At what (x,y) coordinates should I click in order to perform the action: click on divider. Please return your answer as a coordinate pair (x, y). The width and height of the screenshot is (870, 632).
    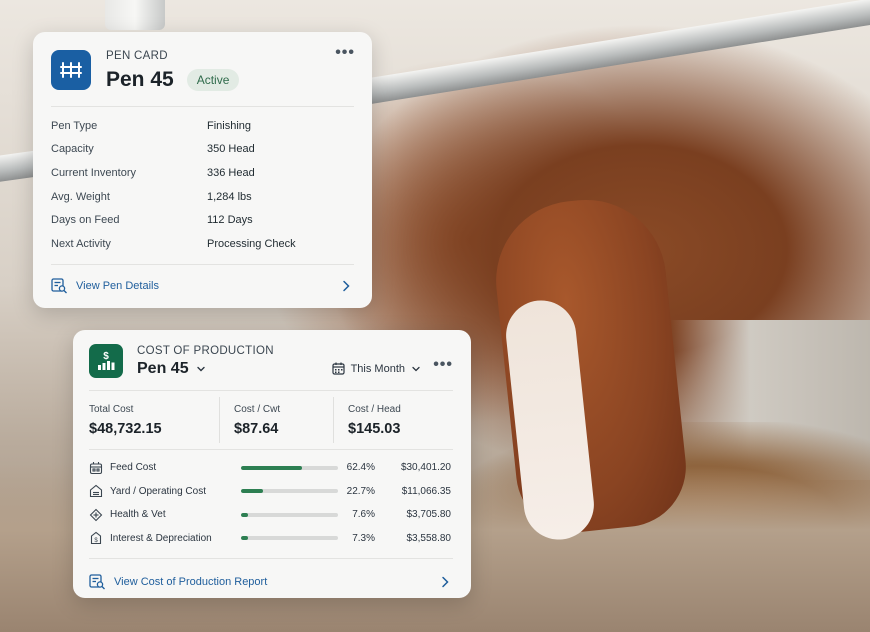
    Looking at the image, I should click on (271, 558).